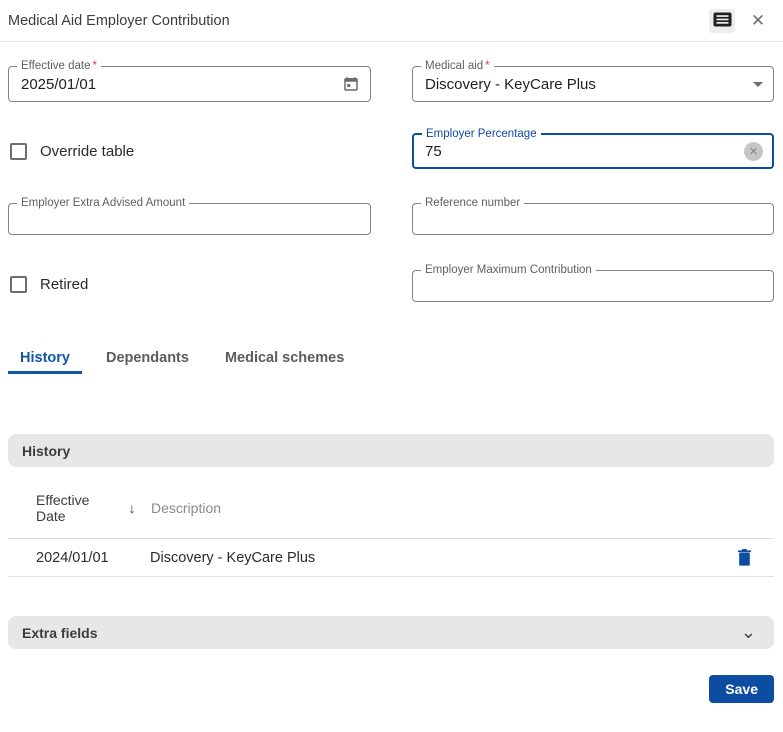 The height and width of the screenshot is (732, 783). I want to click on delete-row-button, so click(744, 558).